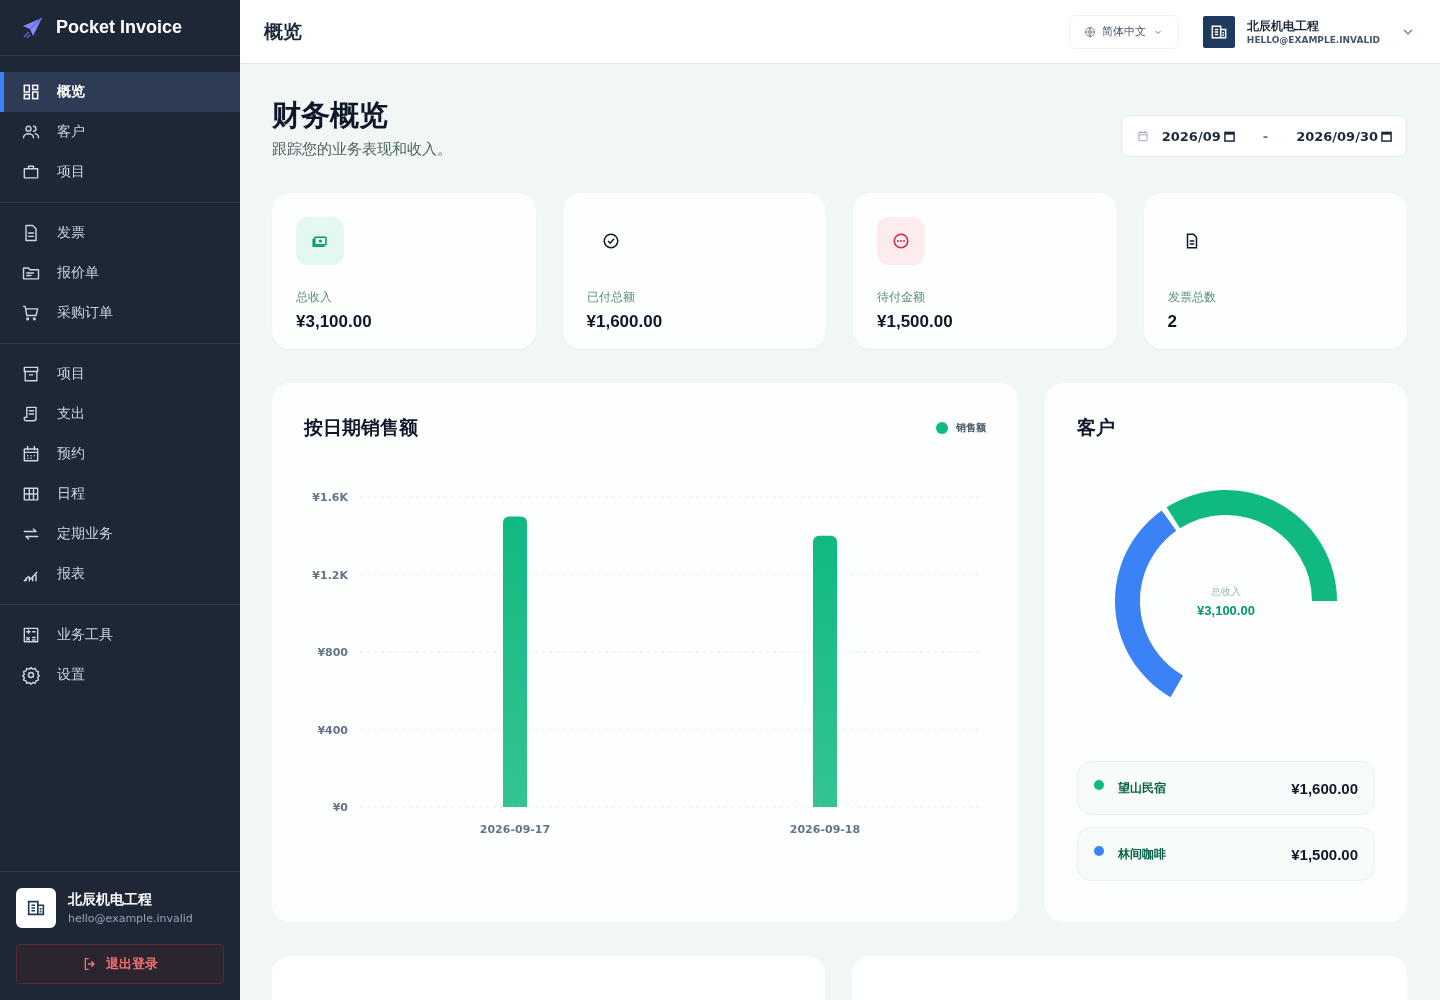  Describe the element at coordinates (31, 313) in the screenshot. I see `cart-icon` at that location.